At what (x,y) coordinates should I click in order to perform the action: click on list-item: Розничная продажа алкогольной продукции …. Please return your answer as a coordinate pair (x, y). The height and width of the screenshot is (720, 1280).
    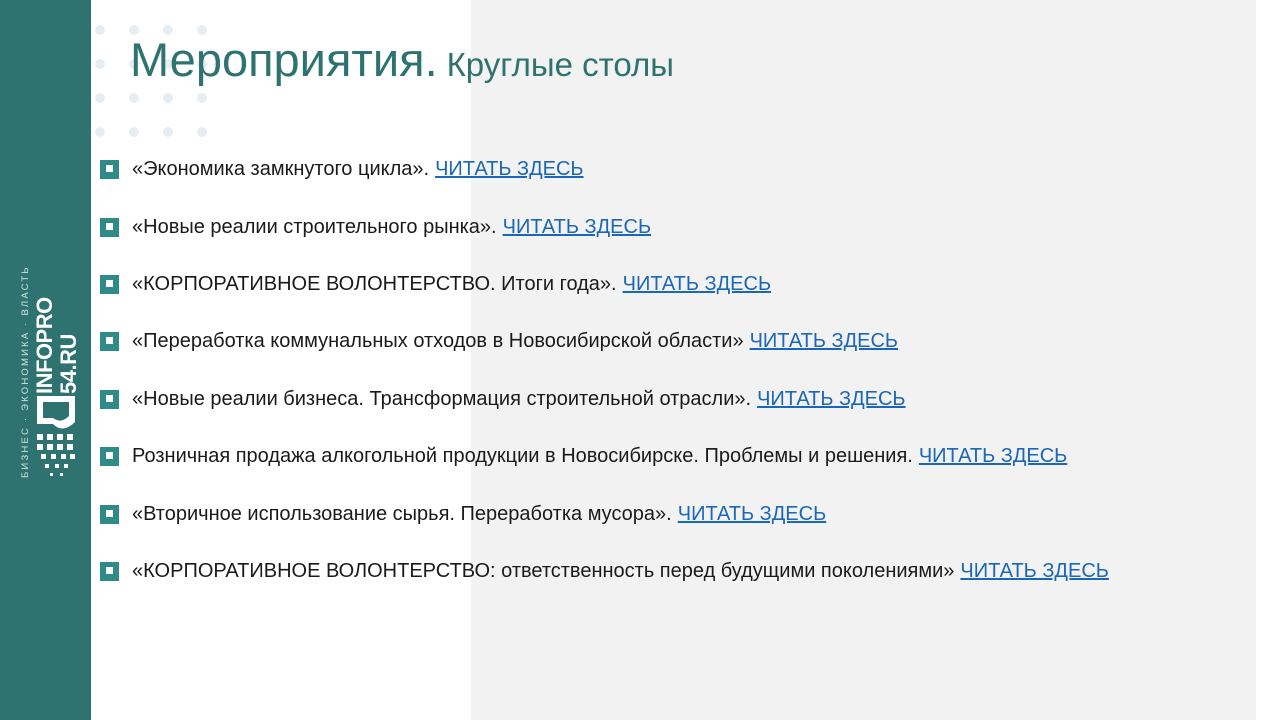
    Looking at the image, I should click on (583, 456).